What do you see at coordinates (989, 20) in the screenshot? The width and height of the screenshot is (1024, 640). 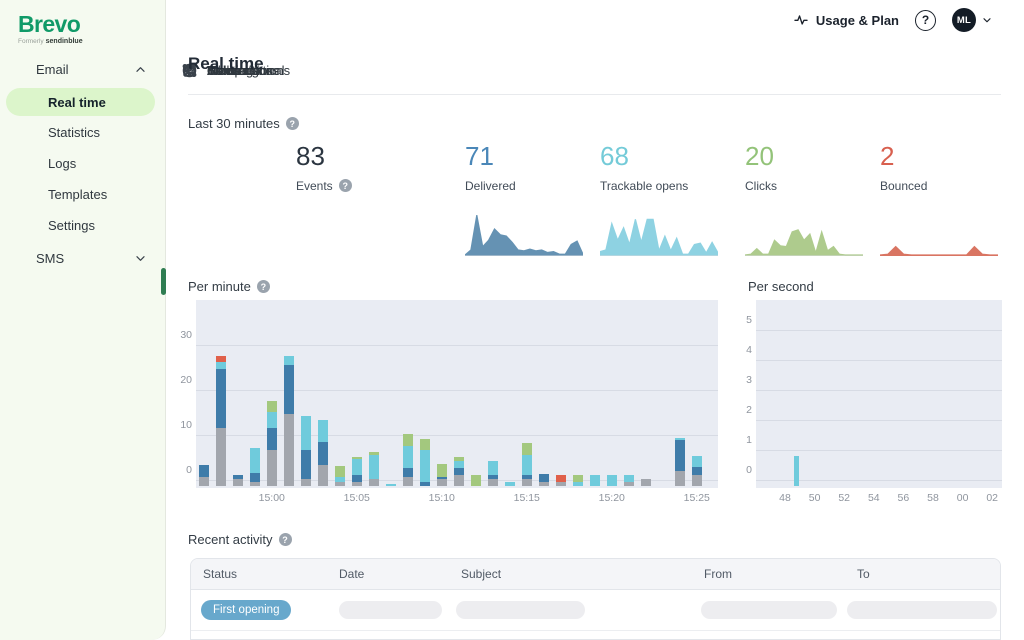 I see `account-chevron-down-icon` at bounding box center [989, 20].